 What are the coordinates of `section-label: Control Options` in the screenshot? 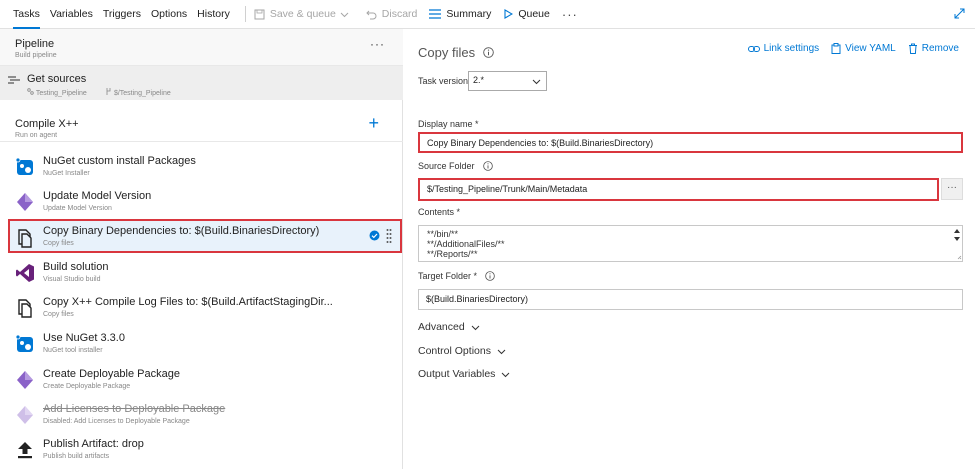 It's located at (454, 351).